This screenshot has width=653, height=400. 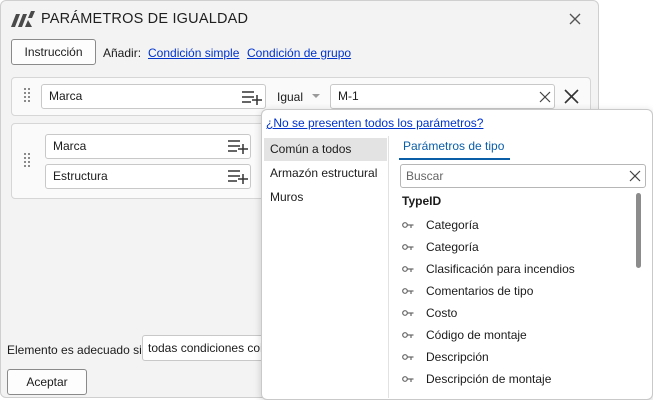 What do you see at coordinates (204, 348) in the screenshot?
I see `suitable-select: todas condiciones coinciden` at bounding box center [204, 348].